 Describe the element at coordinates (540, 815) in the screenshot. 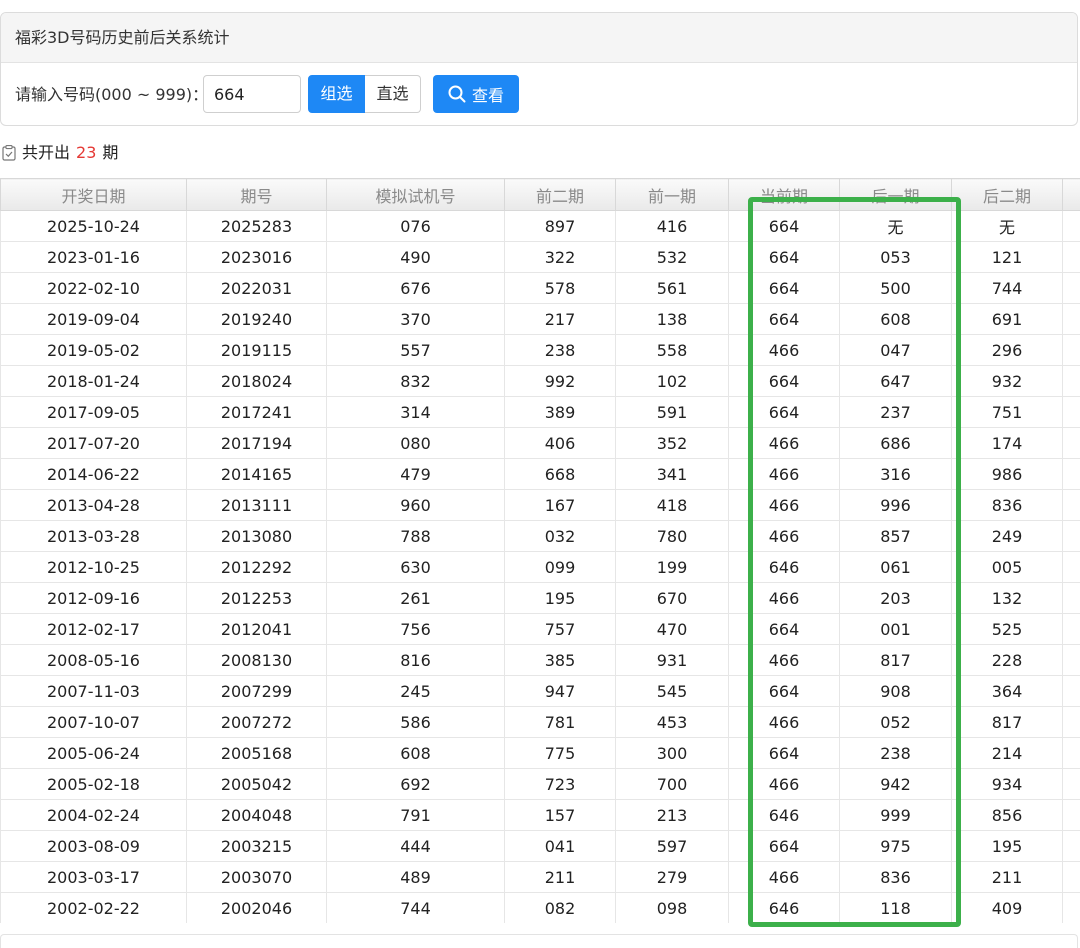

I see `table-row: 2004-02-242004048791157213646999856` at that location.